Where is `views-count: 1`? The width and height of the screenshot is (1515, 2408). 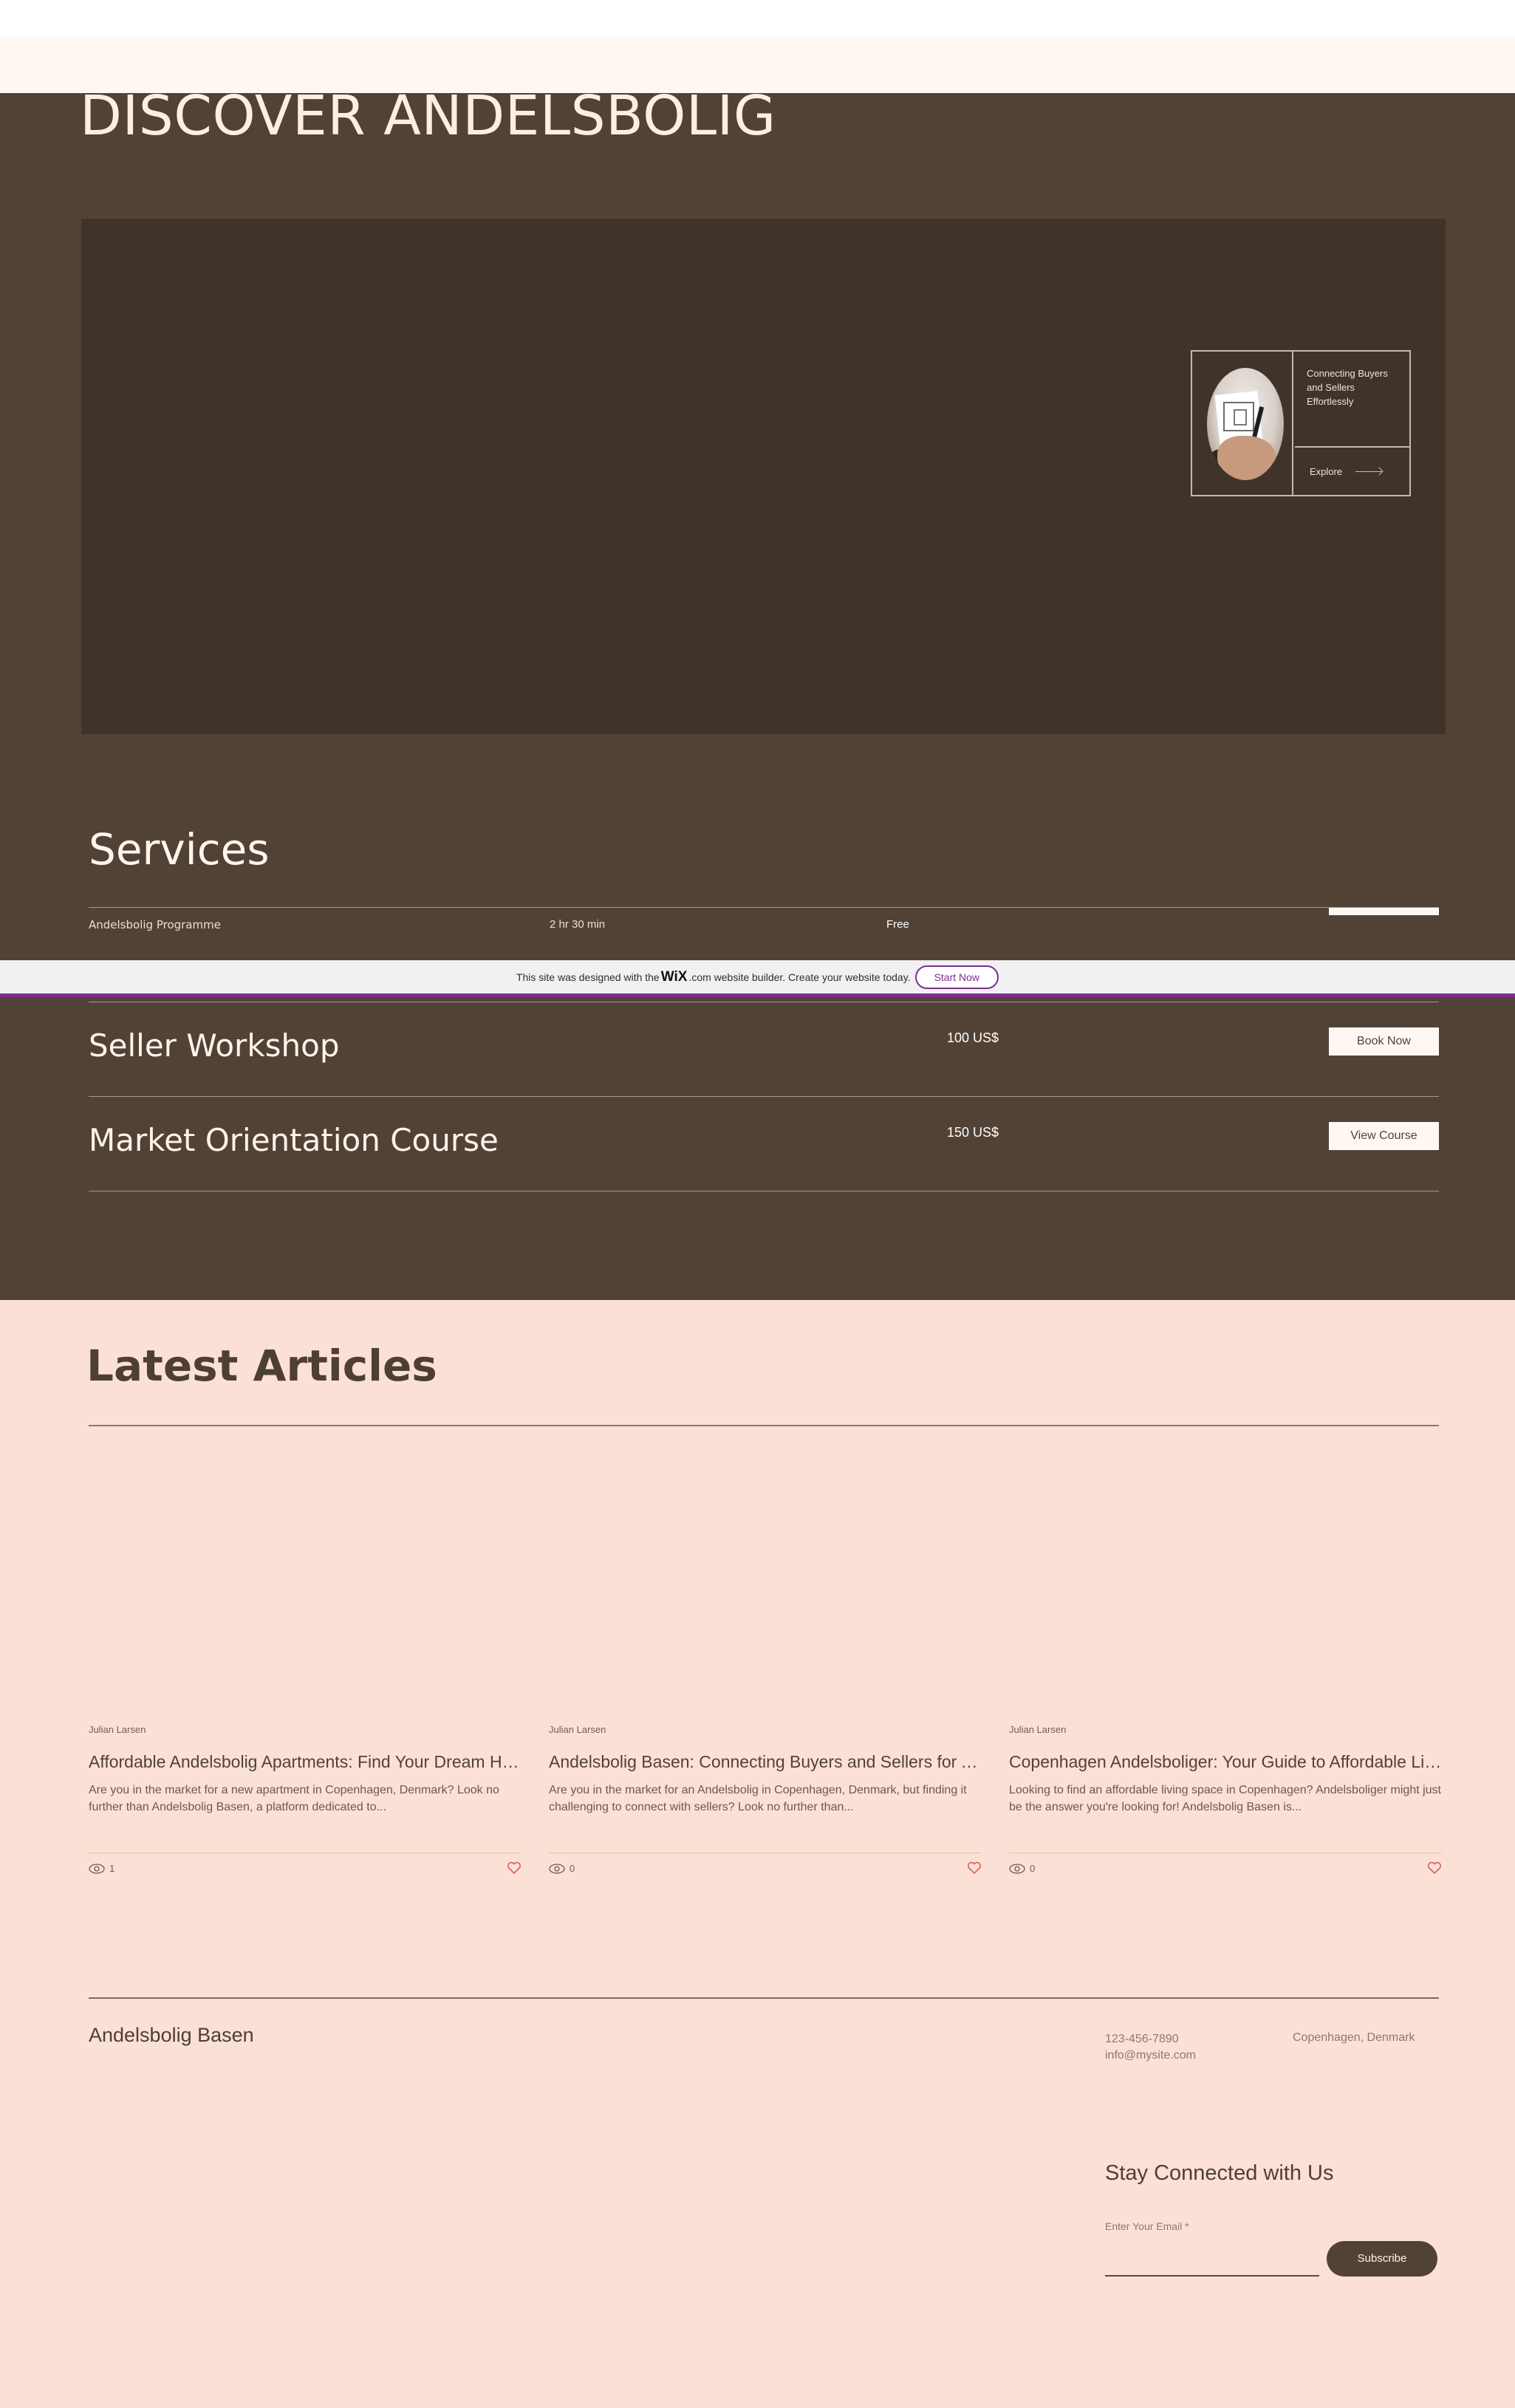 views-count: 1 is located at coordinates (112, 1868).